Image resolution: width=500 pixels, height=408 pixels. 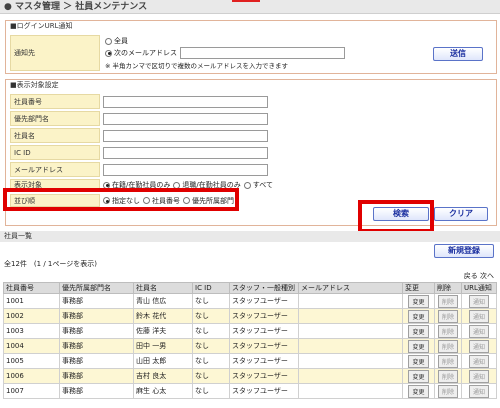 What do you see at coordinates (479, 276) in the screenshot?
I see `pager: 戻る 次へ` at bounding box center [479, 276].